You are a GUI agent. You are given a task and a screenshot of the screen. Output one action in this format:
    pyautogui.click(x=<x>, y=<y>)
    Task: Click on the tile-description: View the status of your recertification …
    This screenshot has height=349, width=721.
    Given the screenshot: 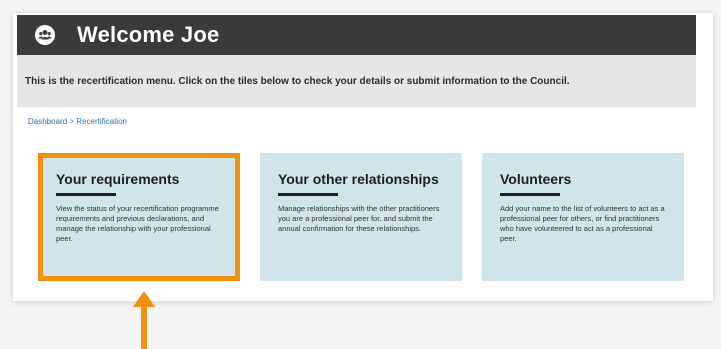 What is the action you would take?
    pyautogui.click(x=137, y=223)
    